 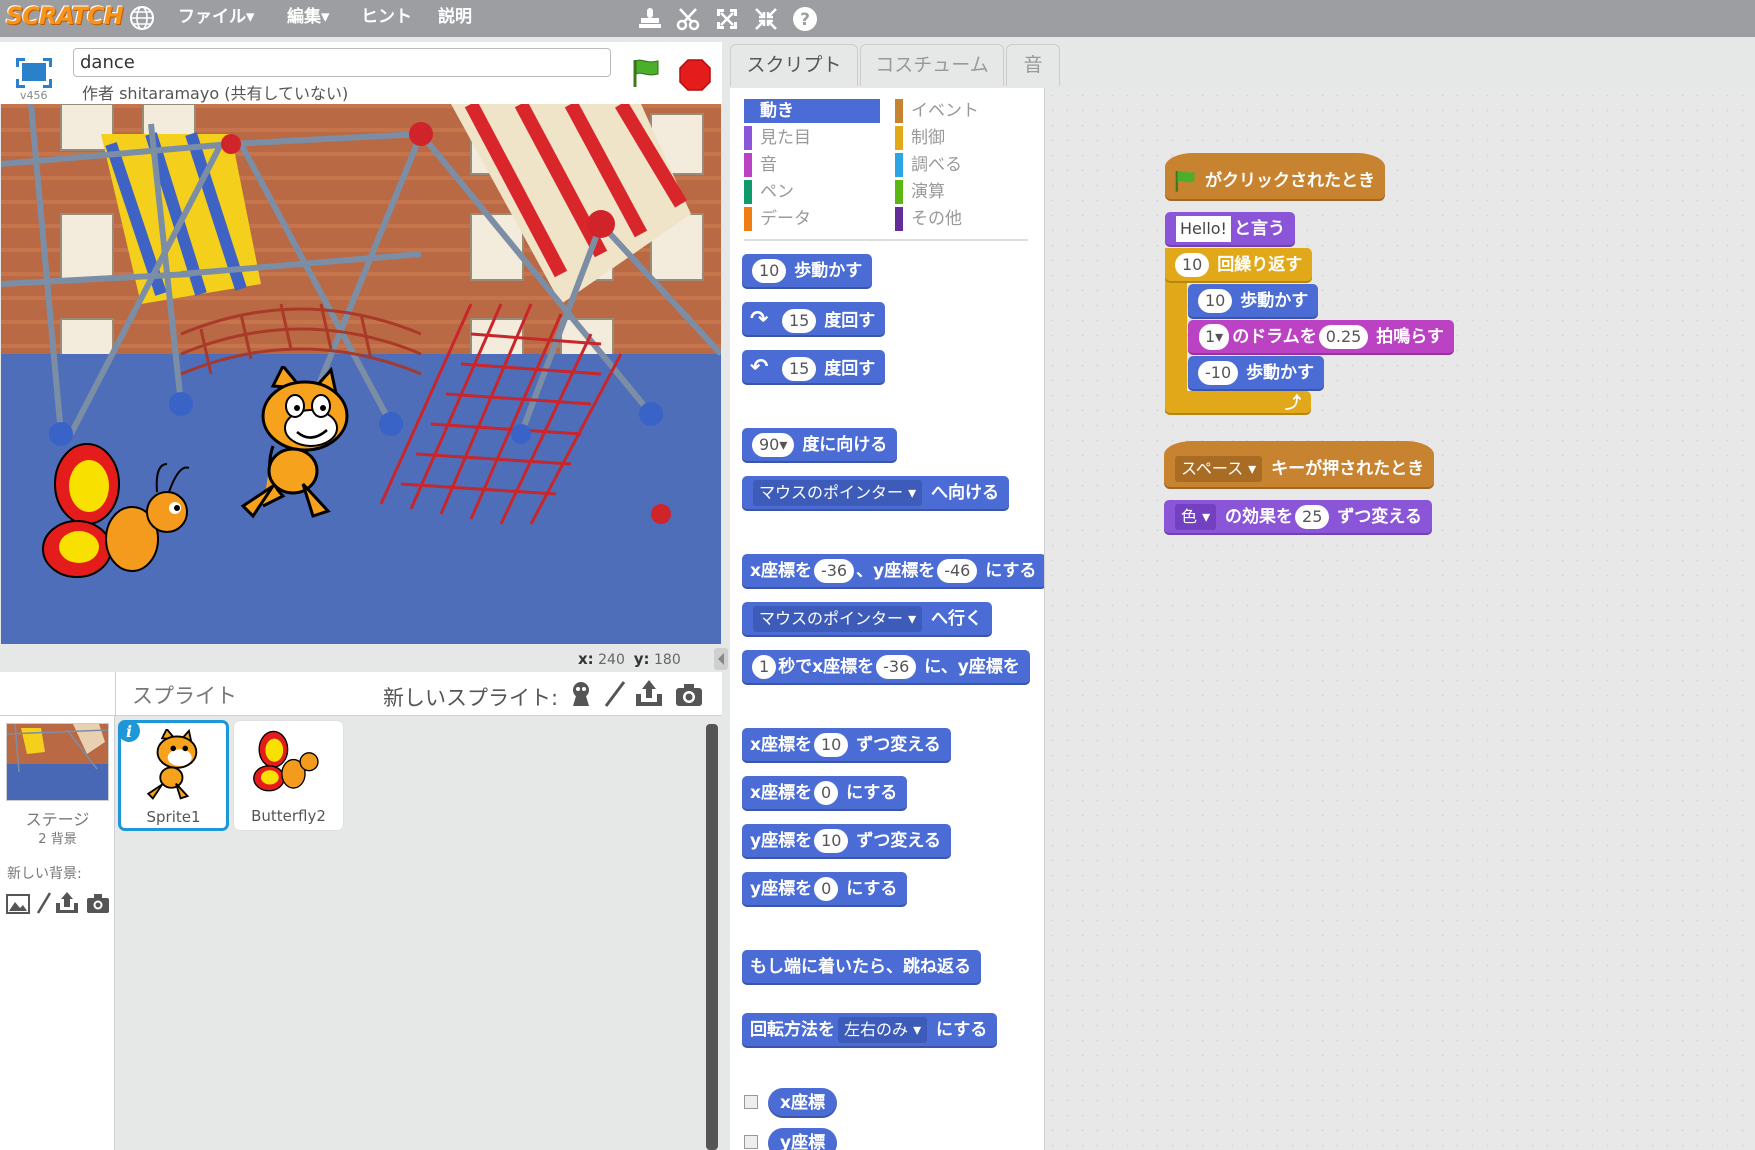 I want to click on block-repeat: 10 回繰り返す, so click(x=1239, y=265).